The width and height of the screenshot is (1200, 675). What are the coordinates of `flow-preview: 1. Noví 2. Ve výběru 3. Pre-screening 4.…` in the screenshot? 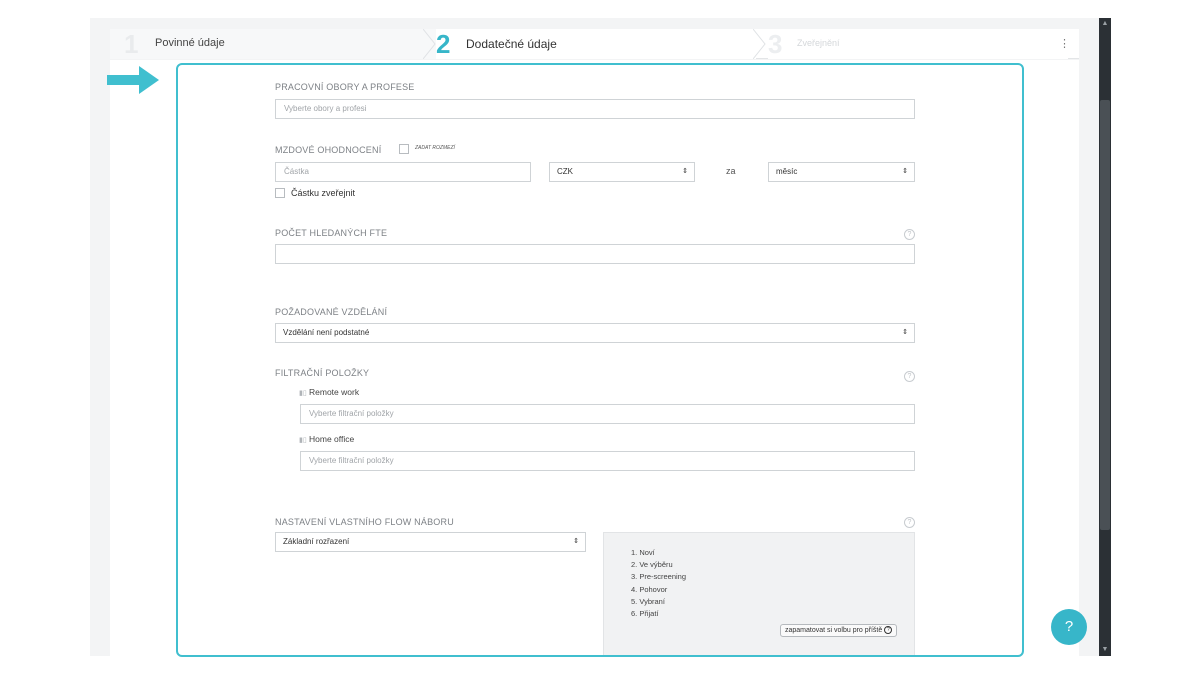 It's located at (759, 593).